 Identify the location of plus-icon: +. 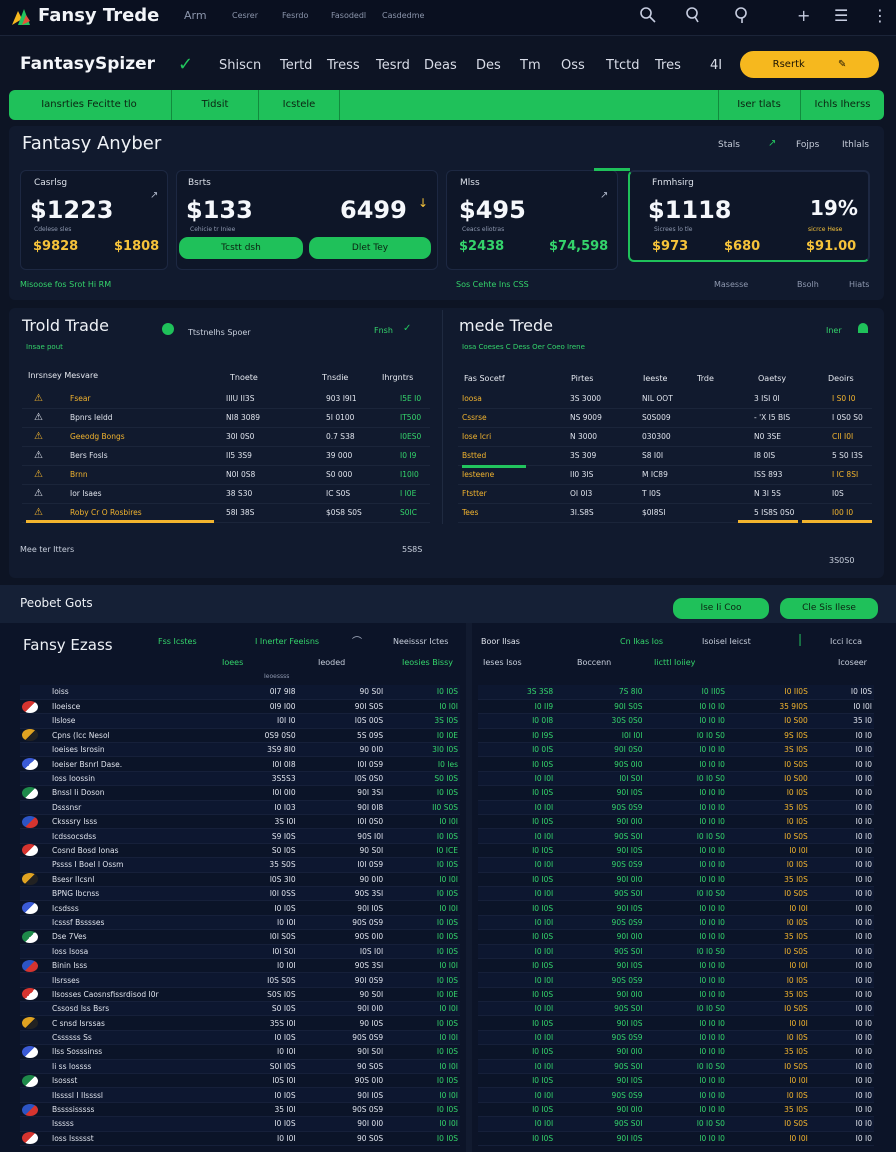
(803, 15).